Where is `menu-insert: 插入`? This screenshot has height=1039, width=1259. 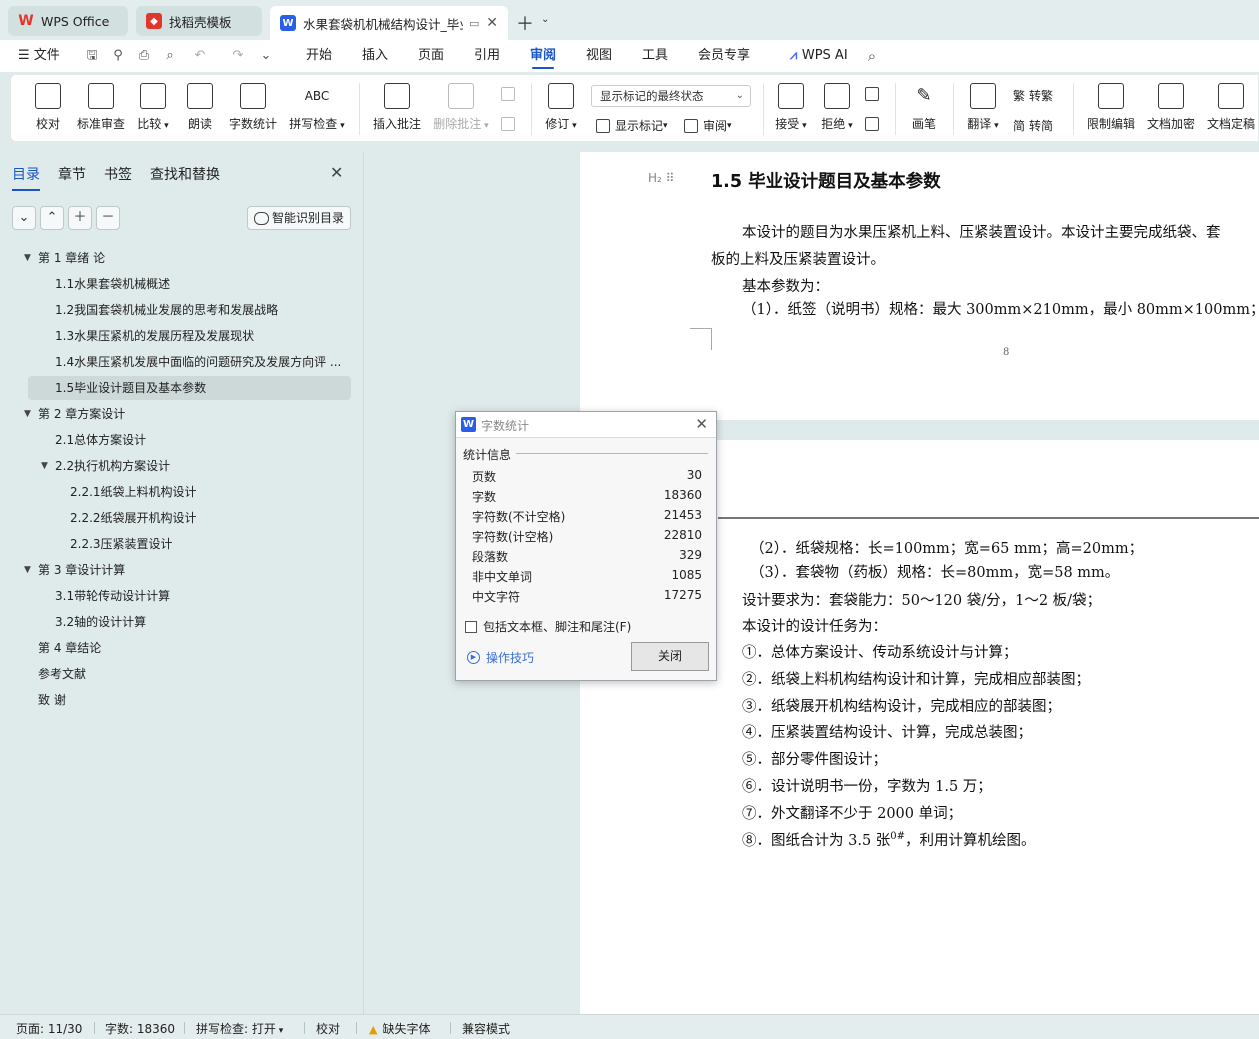
menu-insert: 插入 is located at coordinates (375, 56).